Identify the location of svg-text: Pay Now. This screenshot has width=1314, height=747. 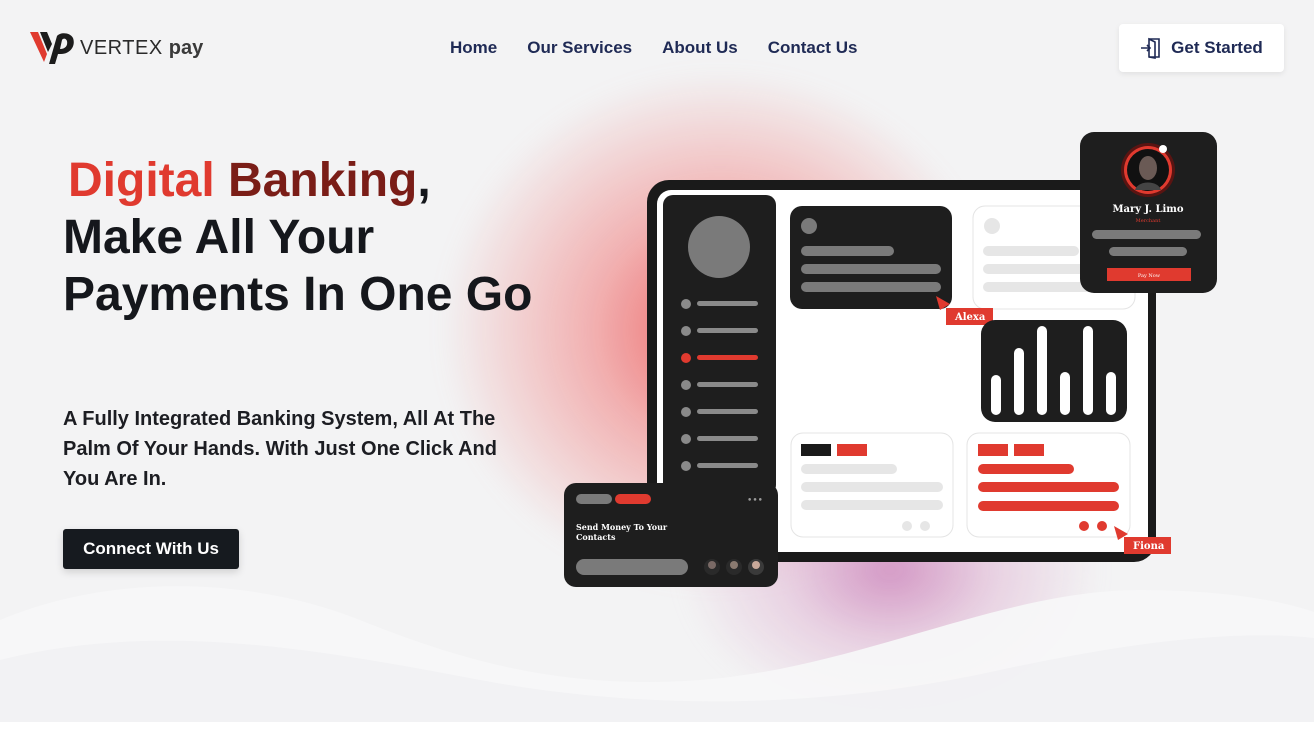
(1149, 276).